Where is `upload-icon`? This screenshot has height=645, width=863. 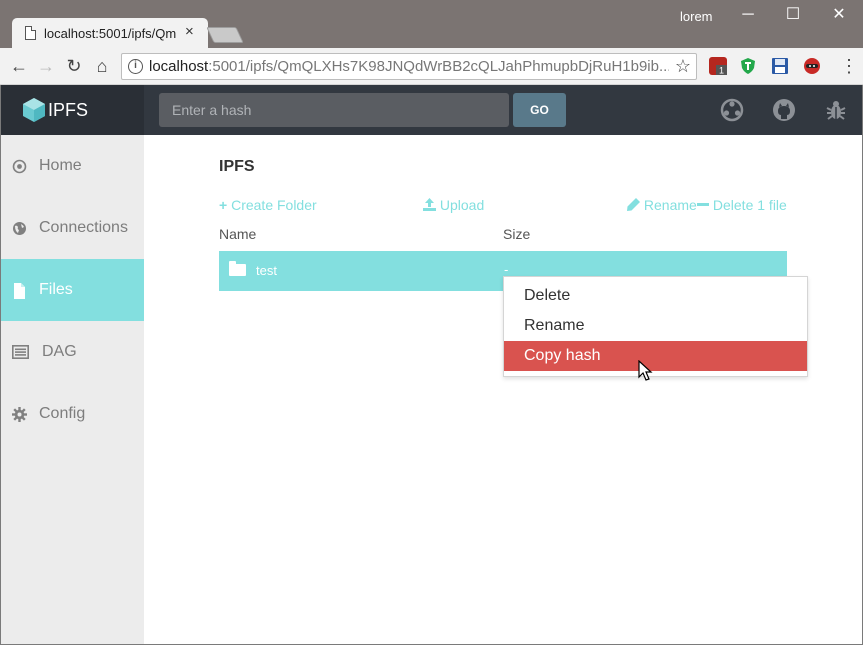 upload-icon is located at coordinates (429, 206).